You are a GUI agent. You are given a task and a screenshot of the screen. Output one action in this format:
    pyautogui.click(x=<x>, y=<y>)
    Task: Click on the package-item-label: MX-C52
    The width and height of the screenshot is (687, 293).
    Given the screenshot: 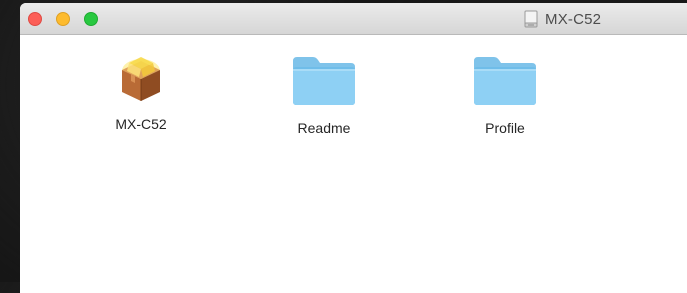 What is the action you would take?
    pyautogui.click(x=141, y=124)
    